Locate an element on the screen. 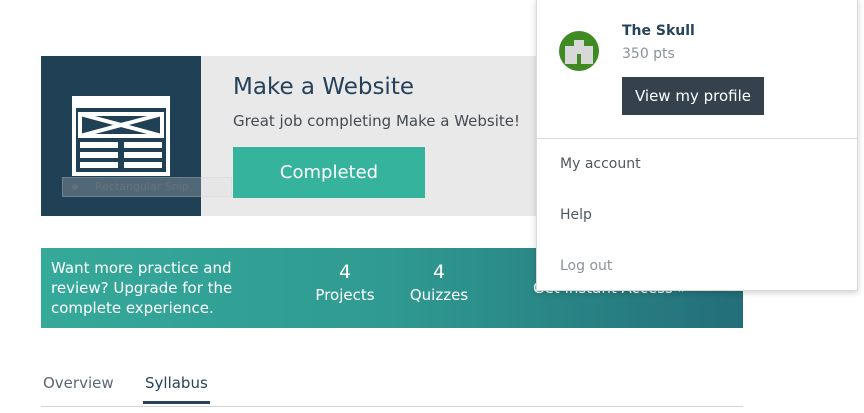 This screenshot has width=864, height=413. course-subtitle: Great job completing Make a Website! is located at coordinates (377, 121).